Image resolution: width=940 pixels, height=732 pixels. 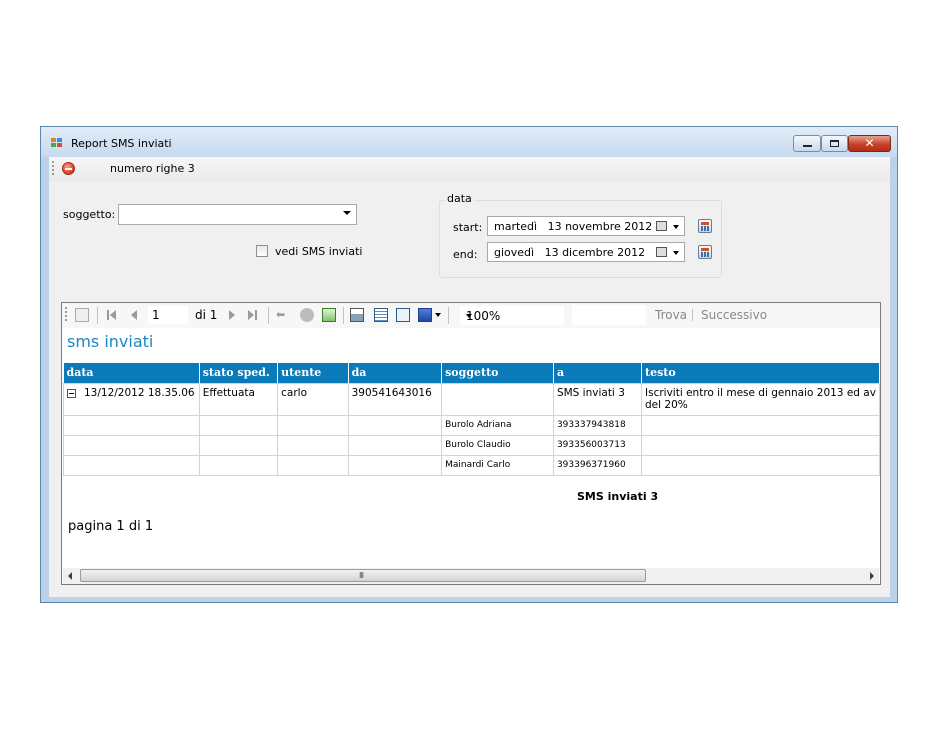 What do you see at coordinates (497, 445) in the screenshot?
I see `recipient-name: Burolo Claudio` at bounding box center [497, 445].